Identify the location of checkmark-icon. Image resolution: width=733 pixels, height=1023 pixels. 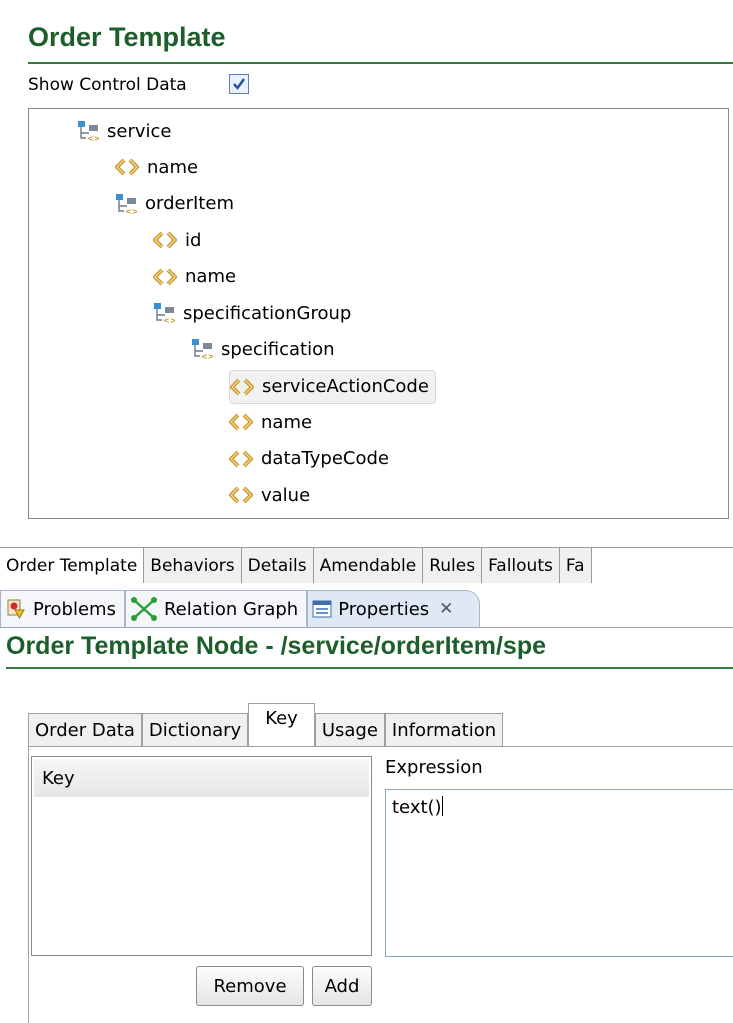
(239, 84).